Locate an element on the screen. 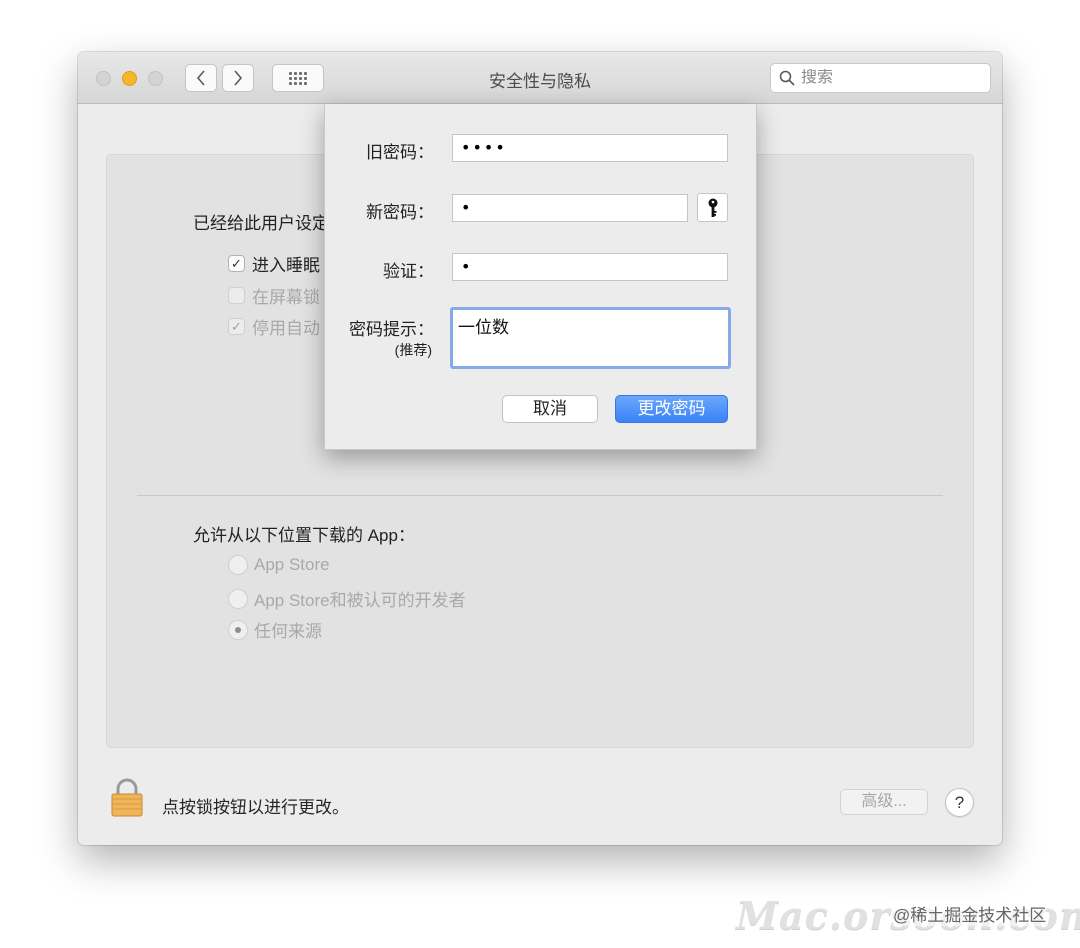 This screenshot has width=1080, height=948. radio-anywhere: 任何来源 is located at coordinates (275, 629).